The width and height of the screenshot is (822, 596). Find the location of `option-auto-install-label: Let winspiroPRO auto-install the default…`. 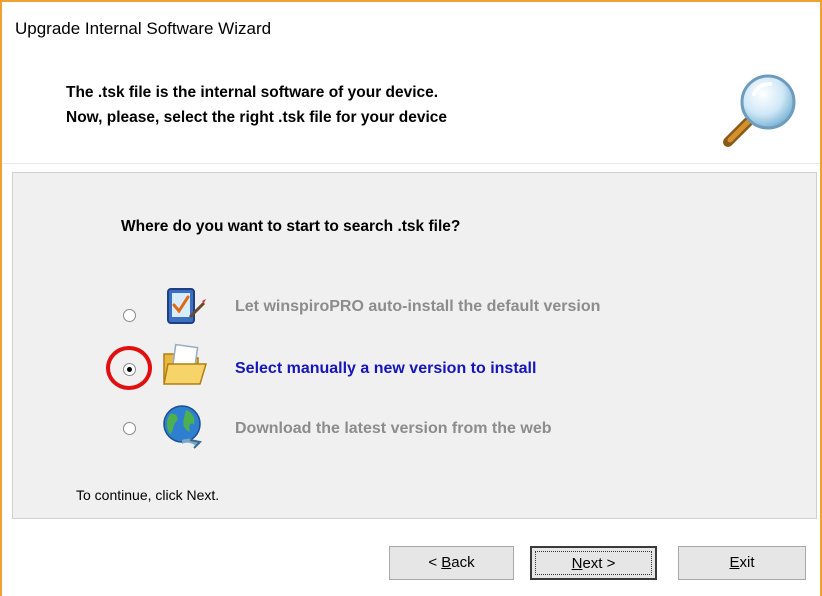

option-auto-install-label: Let winspiroPRO auto-install the default… is located at coordinates (418, 306).